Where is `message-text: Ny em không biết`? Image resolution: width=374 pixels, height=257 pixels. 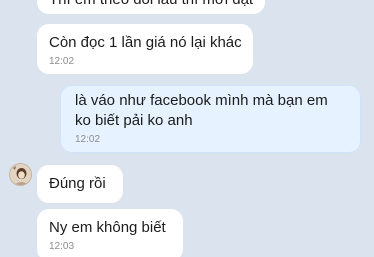
message-text: Ny em không biết is located at coordinates (107, 227).